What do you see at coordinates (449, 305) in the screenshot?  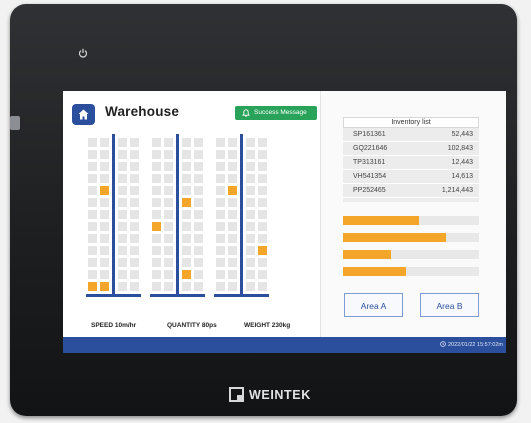 I see `area-b-button: Area B` at bounding box center [449, 305].